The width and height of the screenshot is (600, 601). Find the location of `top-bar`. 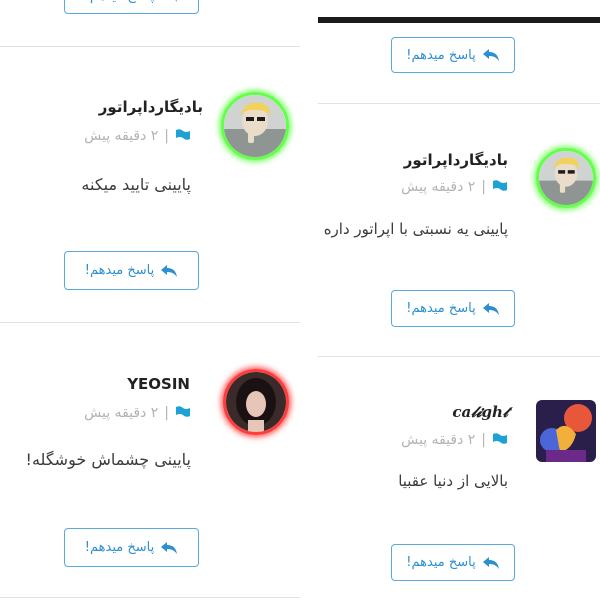

top-bar is located at coordinates (459, 20).